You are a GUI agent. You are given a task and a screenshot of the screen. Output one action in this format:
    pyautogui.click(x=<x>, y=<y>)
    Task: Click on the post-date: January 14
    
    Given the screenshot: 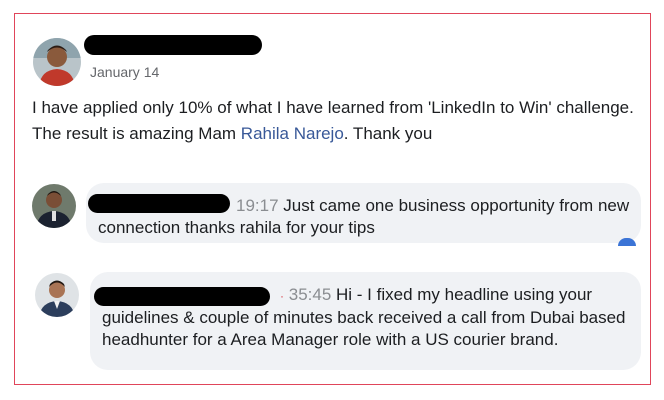 What is the action you would take?
    pyautogui.click(x=124, y=72)
    